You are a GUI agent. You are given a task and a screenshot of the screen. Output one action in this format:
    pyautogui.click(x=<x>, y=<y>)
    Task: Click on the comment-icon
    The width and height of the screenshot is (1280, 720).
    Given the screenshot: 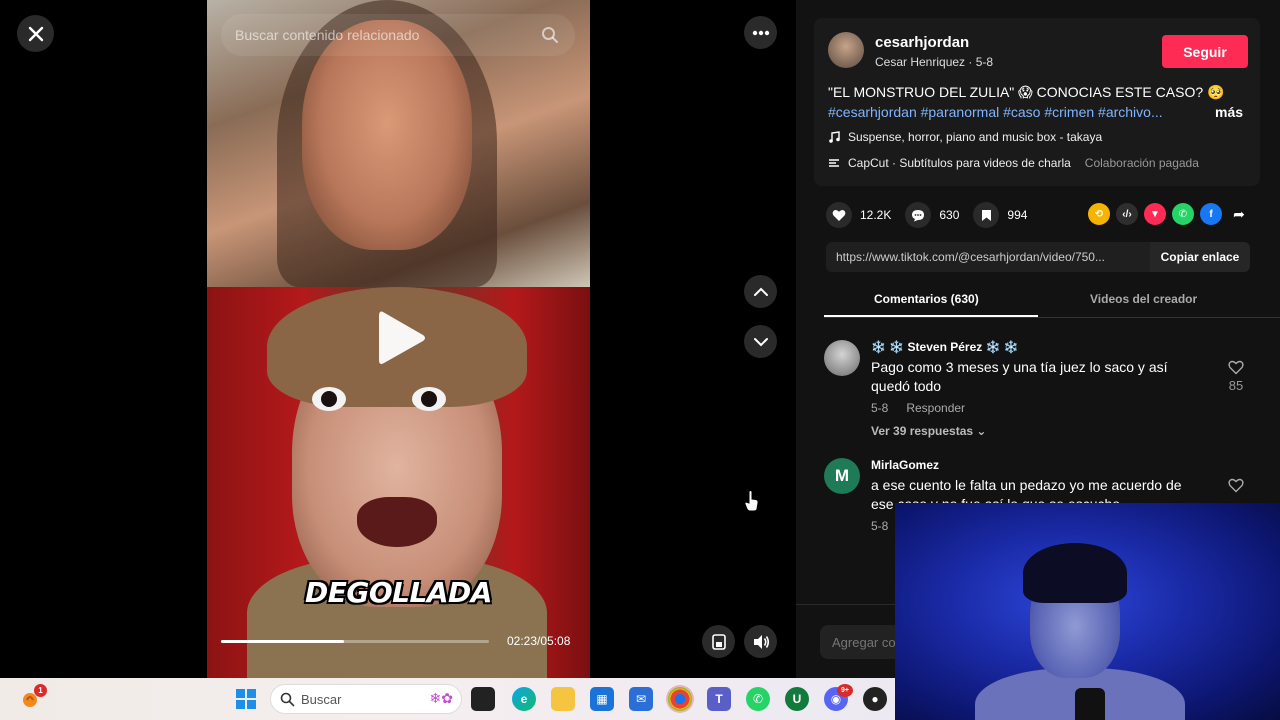 What is the action you would take?
    pyautogui.click(x=918, y=215)
    